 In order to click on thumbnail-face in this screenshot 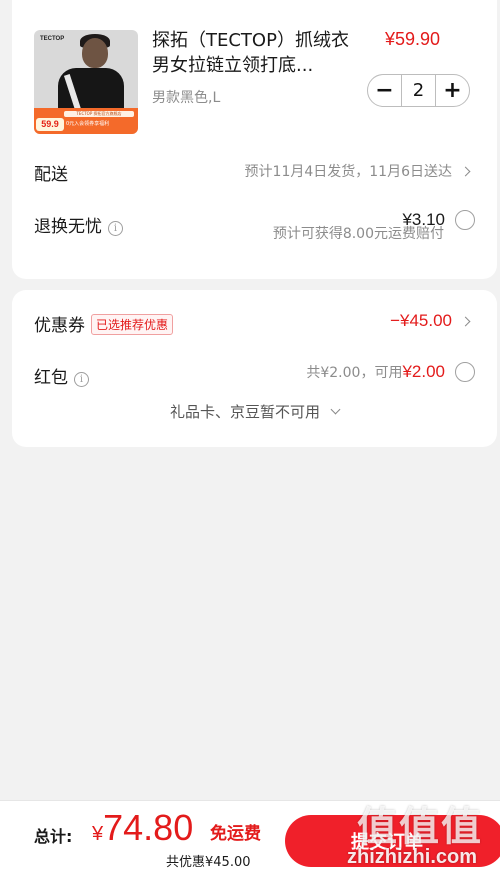, I will do `click(95, 53)`.